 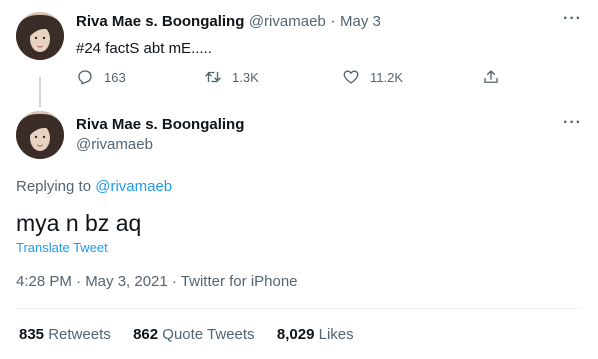 What do you see at coordinates (146, 334) in the screenshot?
I see `quote-tweets-count: 862` at bounding box center [146, 334].